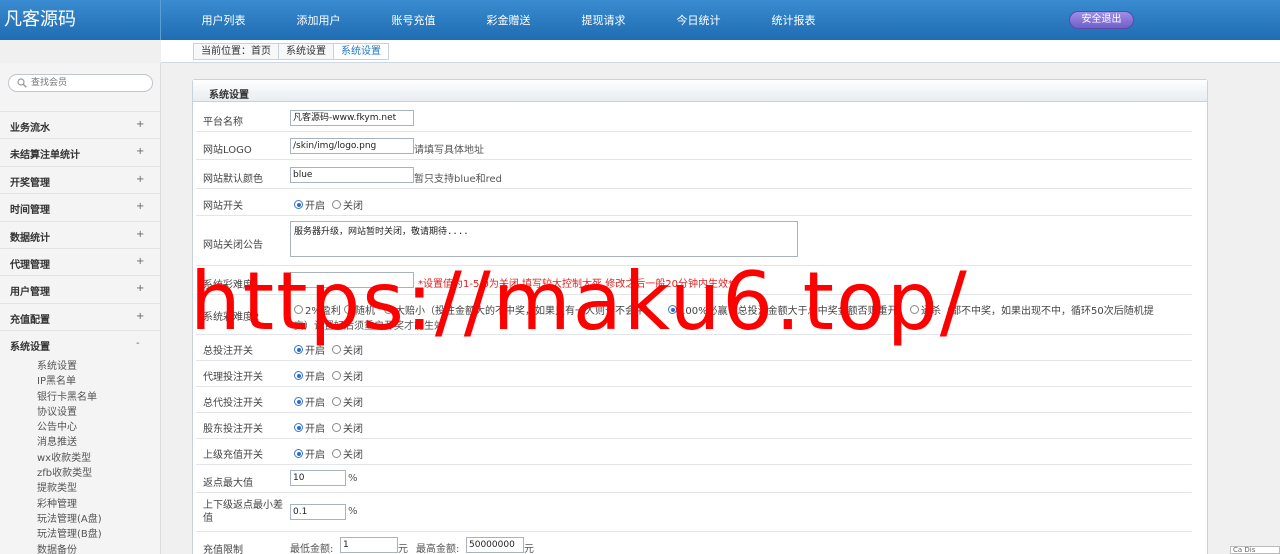 The height and width of the screenshot is (554, 1280). What do you see at coordinates (97, 534) in the screenshot?
I see `submenu-item-play-b: 玩法管理(B盘)` at bounding box center [97, 534].